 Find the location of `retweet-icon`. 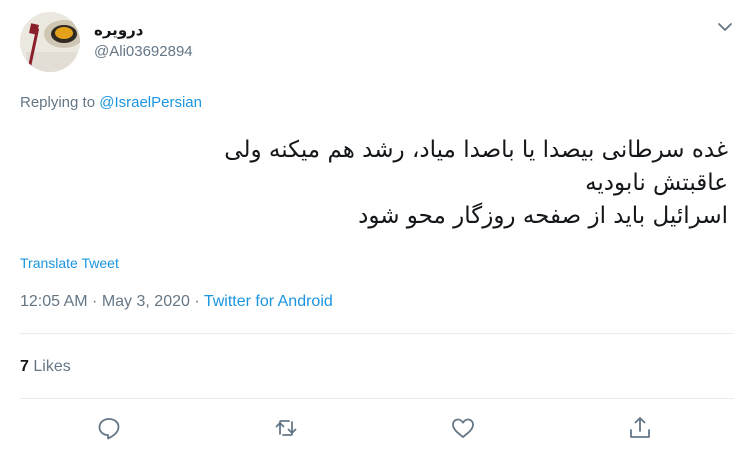

retweet-icon is located at coordinates (286, 428).